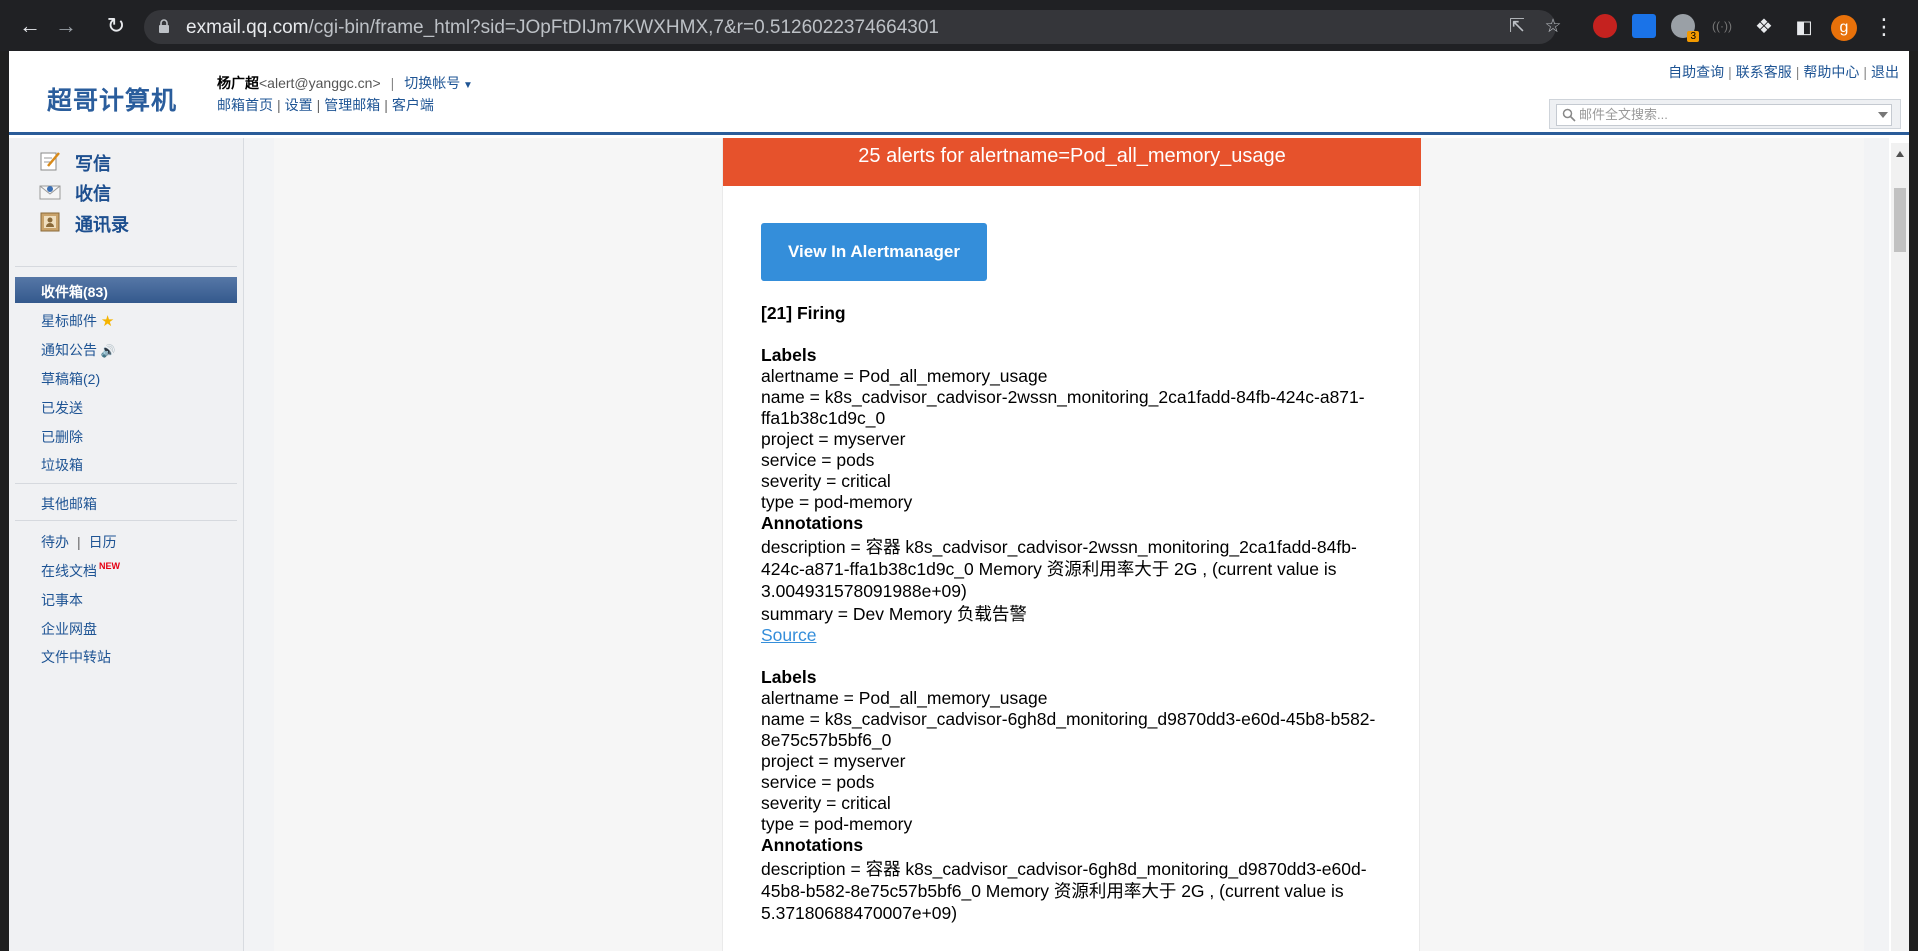  Describe the element at coordinates (50, 192) in the screenshot. I see `envelope-icon` at that location.